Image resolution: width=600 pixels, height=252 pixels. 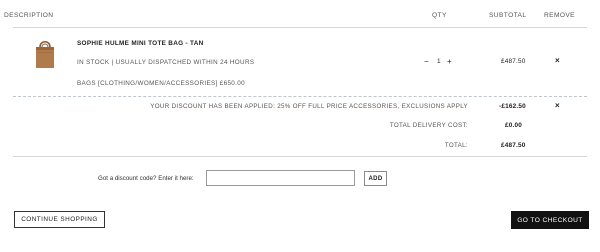 What do you see at coordinates (449, 62) in the screenshot?
I see `qty-increase-button: +` at bounding box center [449, 62].